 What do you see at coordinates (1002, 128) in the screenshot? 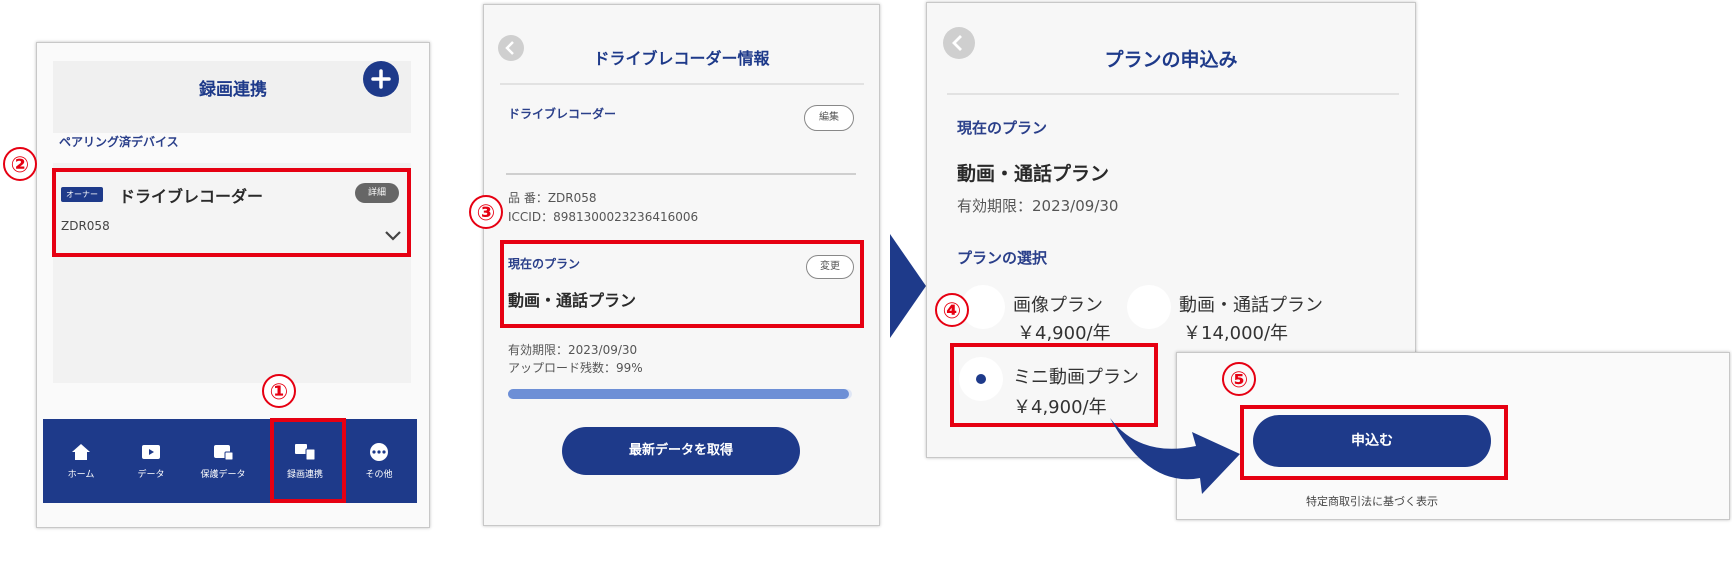
I see `section-label-current-plan: 現在のプラン` at bounding box center [1002, 128].